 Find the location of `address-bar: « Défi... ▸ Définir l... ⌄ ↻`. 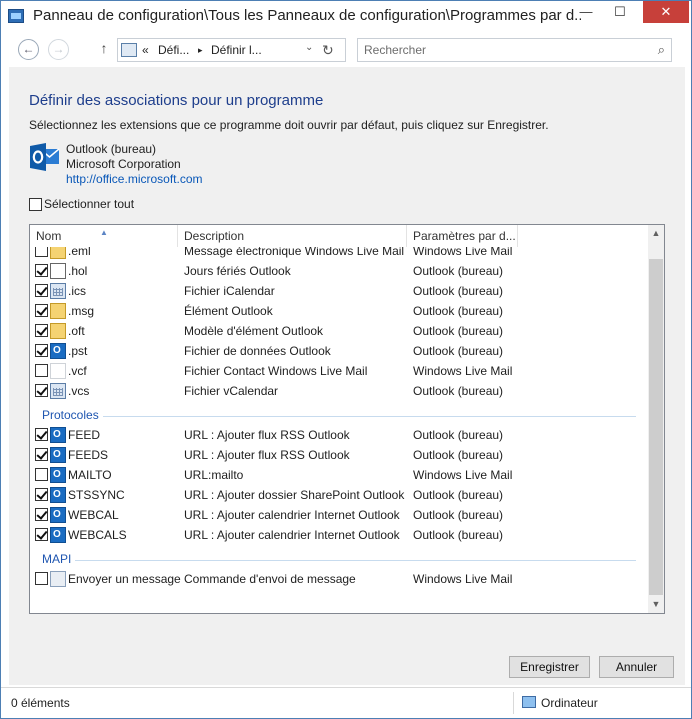

address-bar: « Défi... ▸ Définir l... ⌄ ↻ is located at coordinates (231, 50).